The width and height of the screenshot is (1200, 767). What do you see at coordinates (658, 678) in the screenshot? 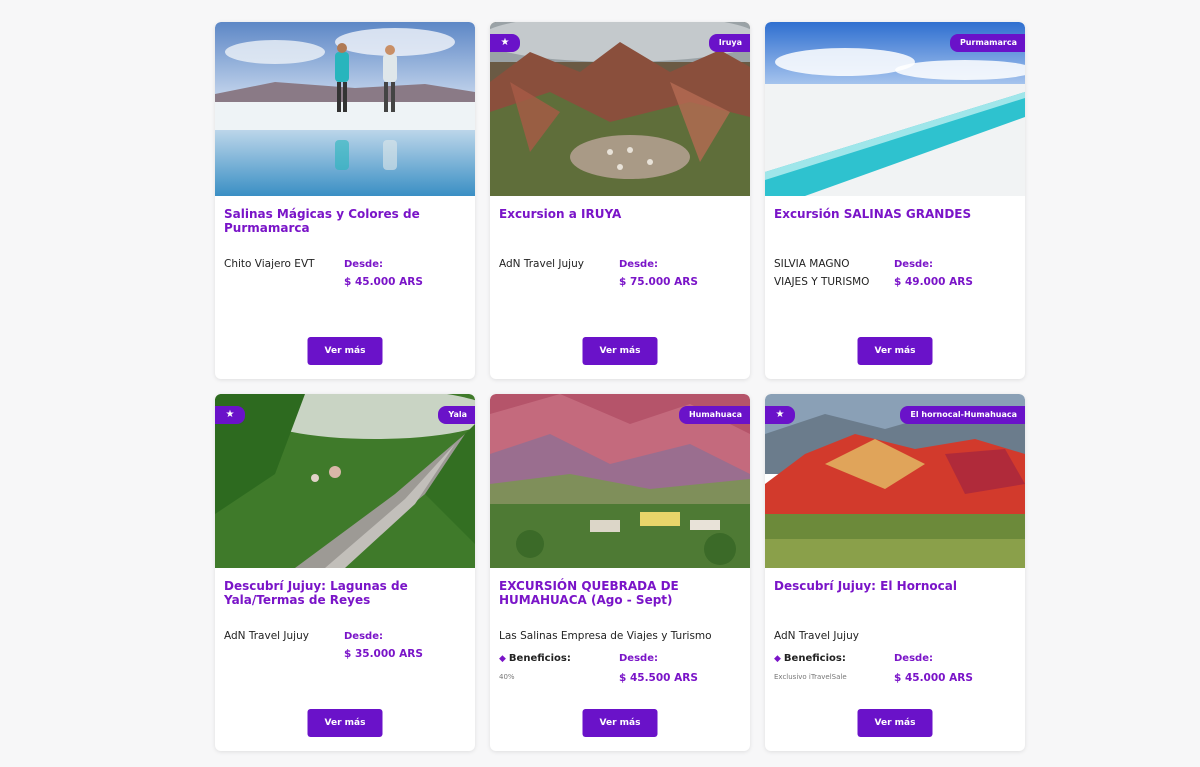
I see `price-value: $ 45.500 ARS` at bounding box center [658, 678].